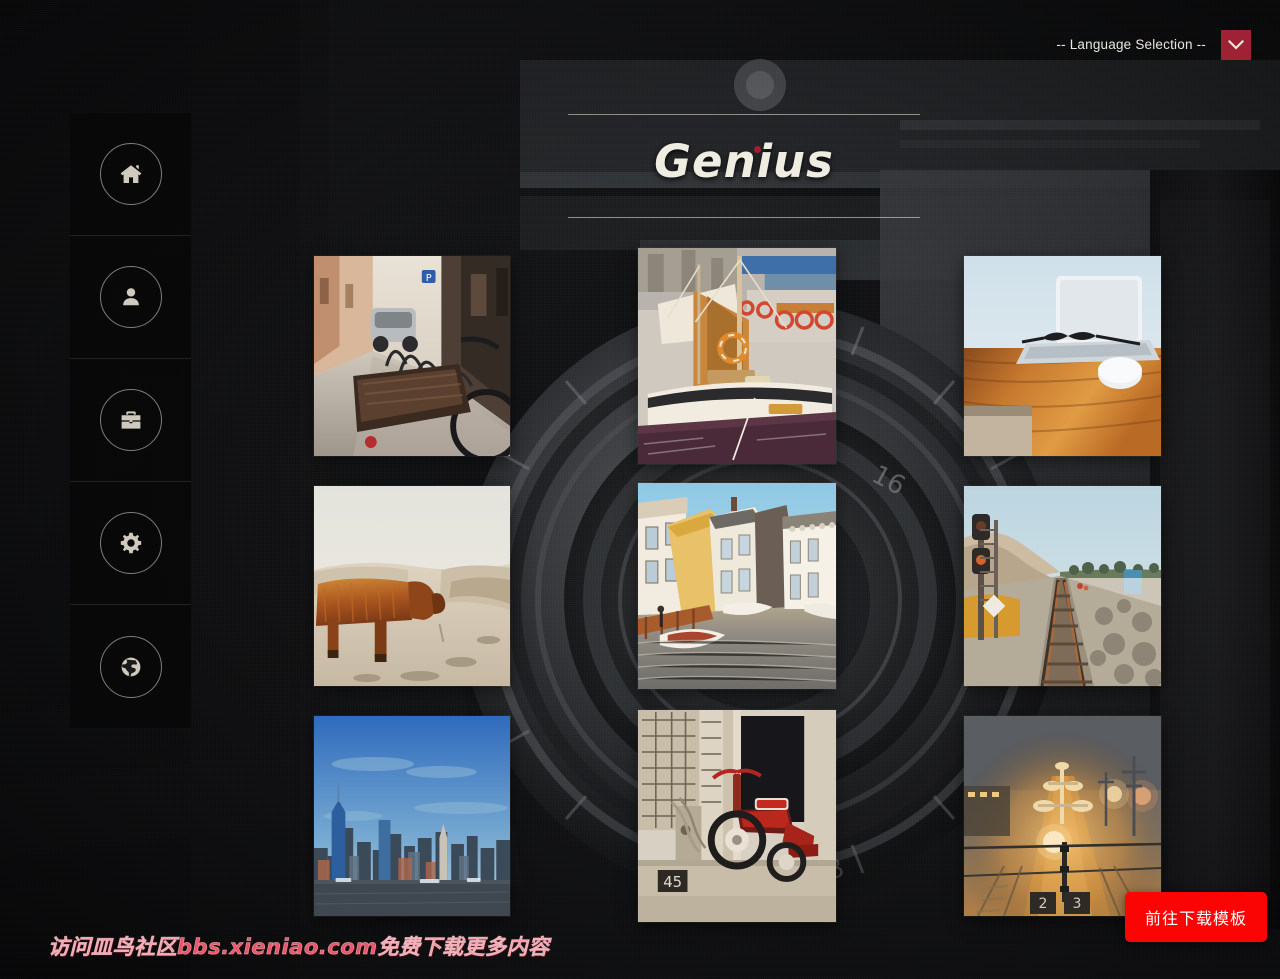 The width and height of the screenshot is (1280, 979). I want to click on top-bar: -- Language Selection --, so click(640, 46).